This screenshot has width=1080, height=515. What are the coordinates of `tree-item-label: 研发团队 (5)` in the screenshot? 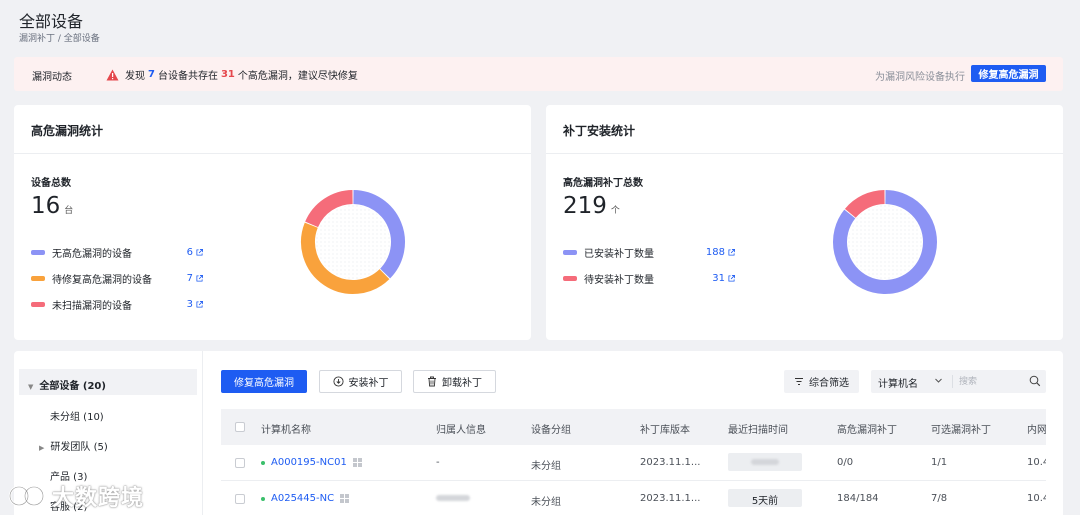 It's located at (79, 447).